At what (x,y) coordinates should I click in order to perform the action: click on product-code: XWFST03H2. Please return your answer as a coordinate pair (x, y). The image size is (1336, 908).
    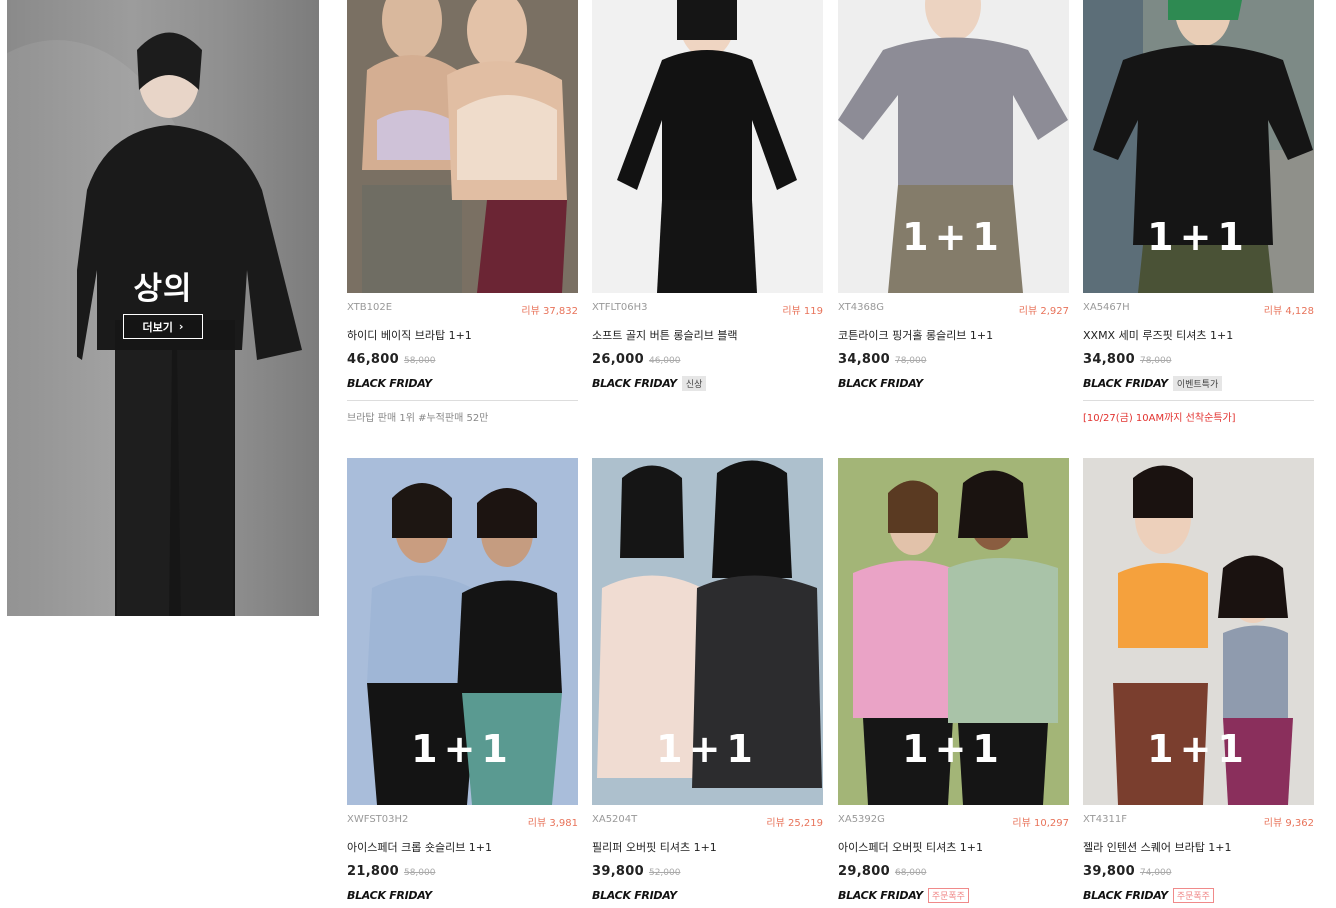
    Looking at the image, I should click on (378, 819).